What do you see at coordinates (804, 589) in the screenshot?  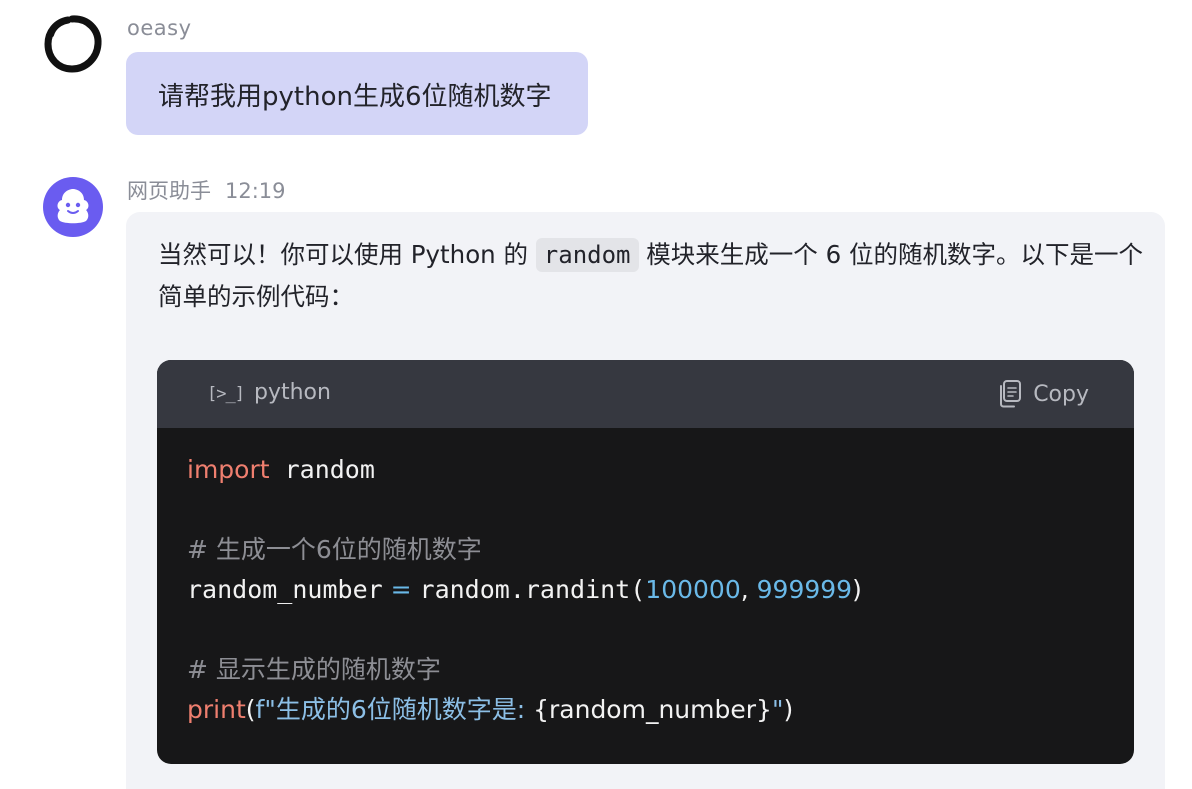 I see `code-token-number: 999999` at bounding box center [804, 589].